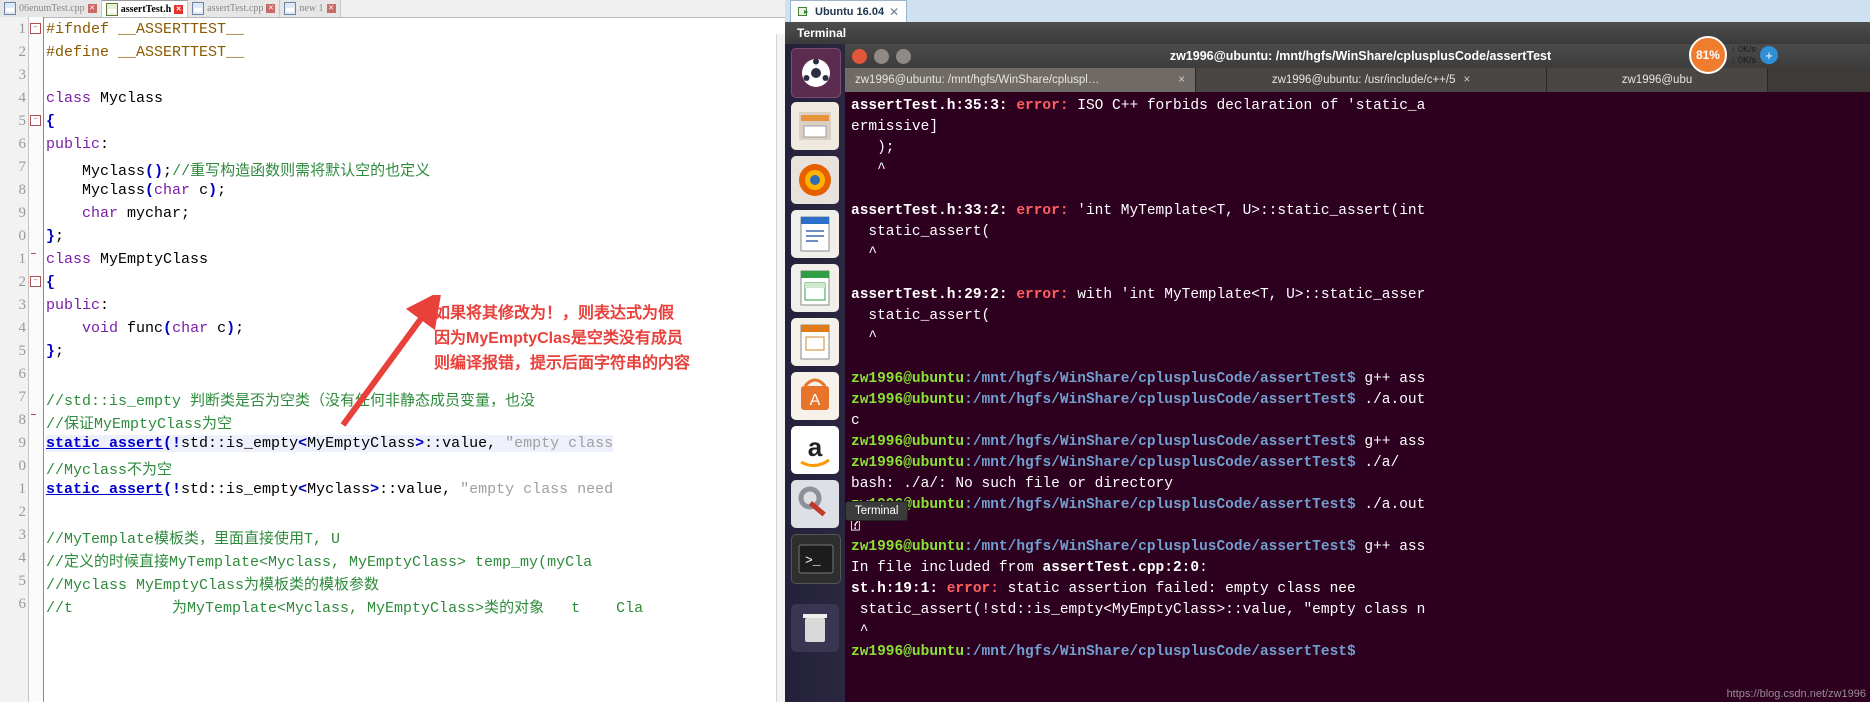  Describe the element at coordinates (213, 585) in the screenshot. I see `code-line-25: //Myclass MyEmptyClass为模板类的模板参数` at that location.